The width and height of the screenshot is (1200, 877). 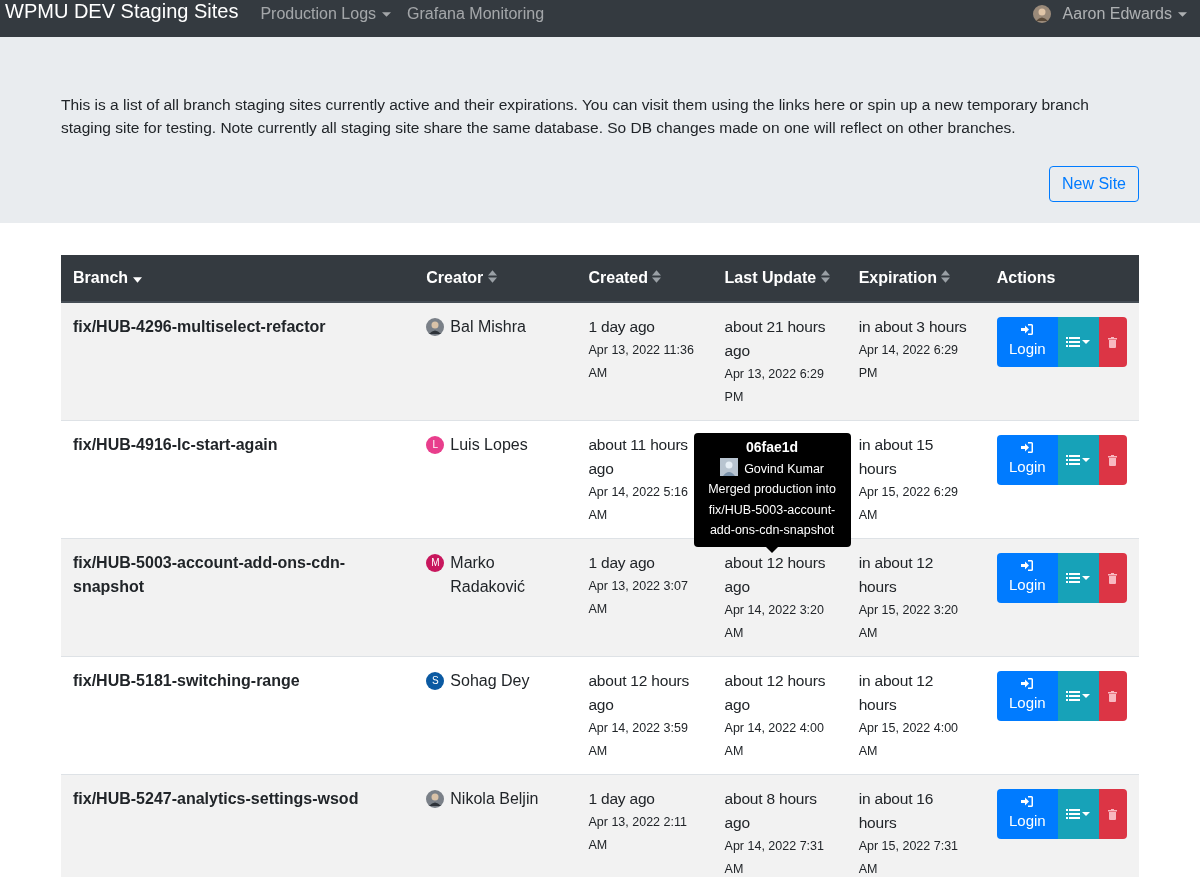 What do you see at coordinates (490, 681) in the screenshot?
I see `creator-name: Sohag Dey` at bounding box center [490, 681].